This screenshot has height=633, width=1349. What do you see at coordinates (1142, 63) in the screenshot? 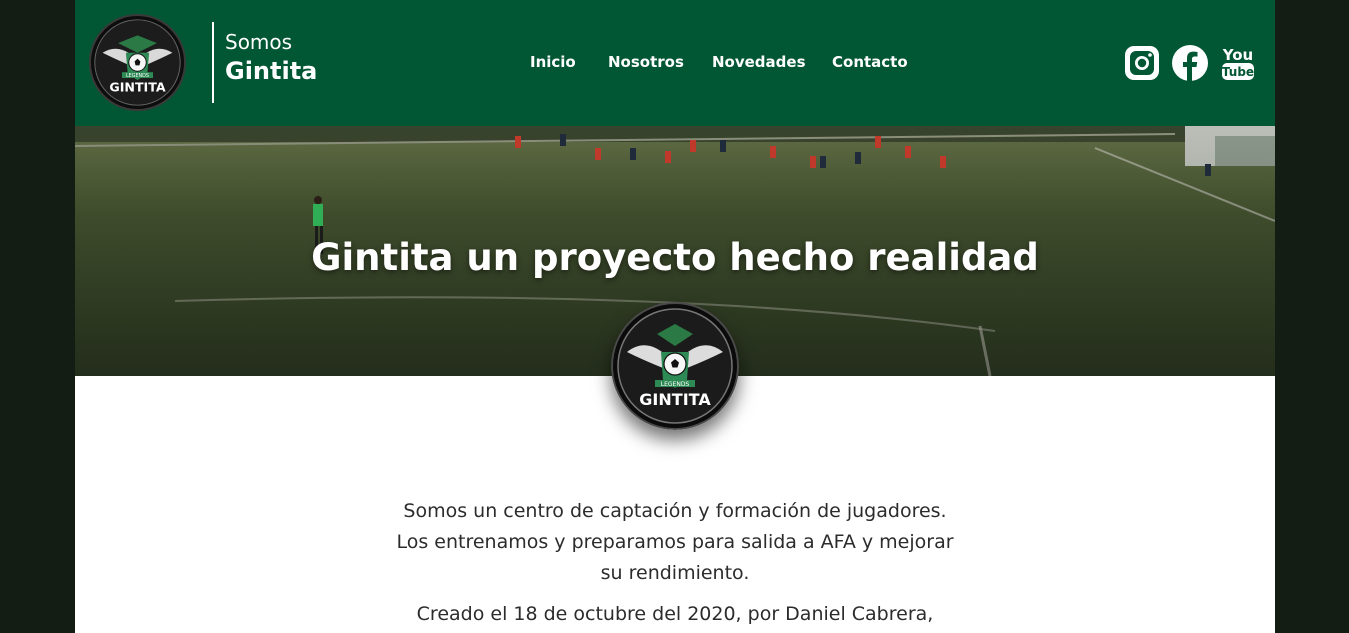
I see `instagram-icon` at bounding box center [1142, 63].